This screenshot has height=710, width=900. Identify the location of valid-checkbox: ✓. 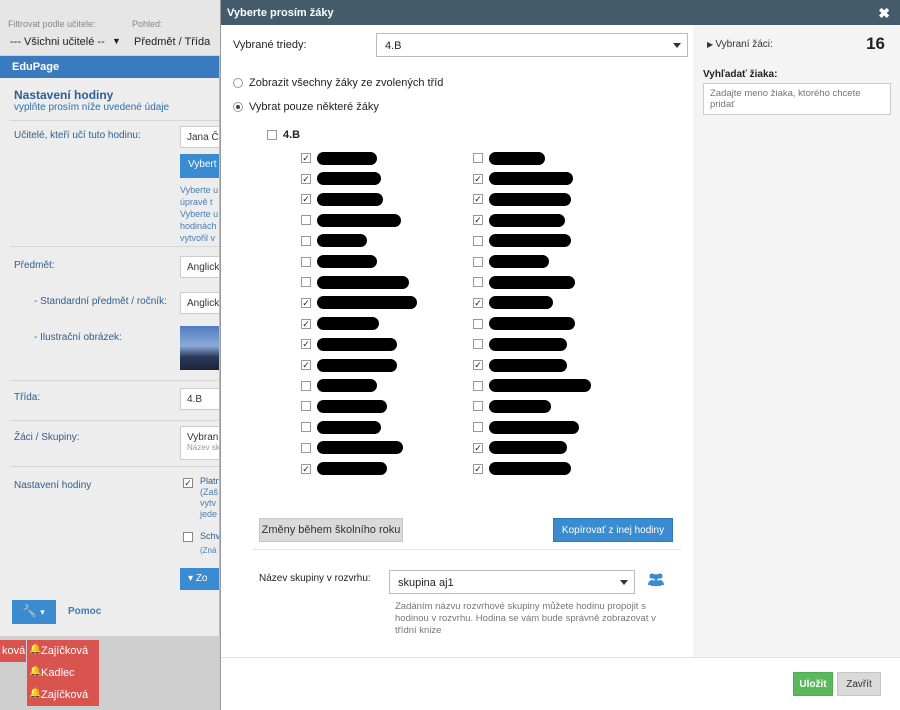
(188, 483).